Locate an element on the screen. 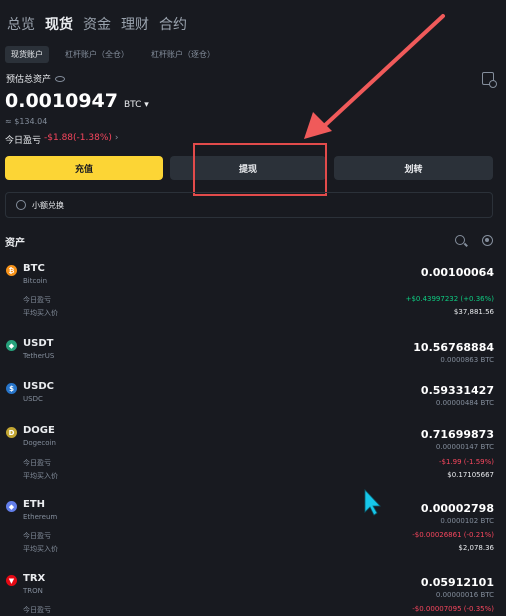 The width and height of the screenshot is (506, 616). small-exchange-button: 小额兑换 is located at coordinates (249, 205).